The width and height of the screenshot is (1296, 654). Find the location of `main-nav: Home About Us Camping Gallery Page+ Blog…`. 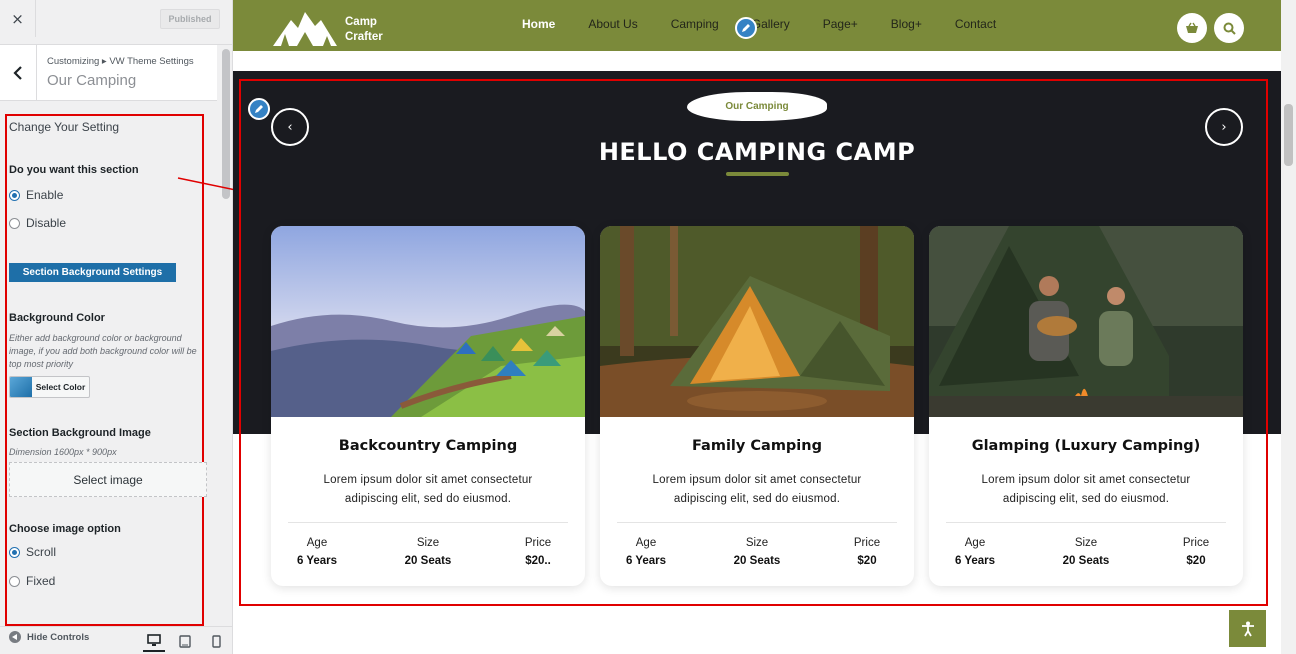

main-nav: Home About Us Camping Gallery Page+ Blog… is located at coordinates (775, 24).